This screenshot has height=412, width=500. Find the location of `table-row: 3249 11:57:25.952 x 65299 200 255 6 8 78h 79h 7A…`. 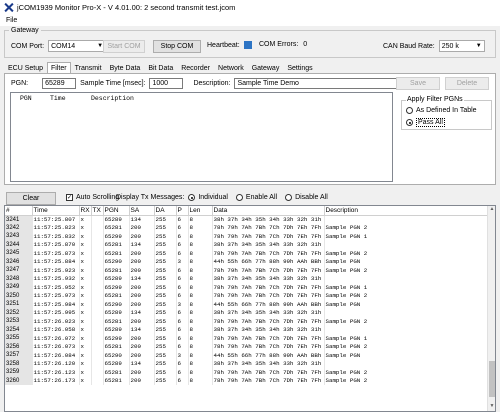

table-row: 3249 11:57:25.952 x 65299 200 255 6 8 78h 79h 7A… is located at coordinates (247, 287).